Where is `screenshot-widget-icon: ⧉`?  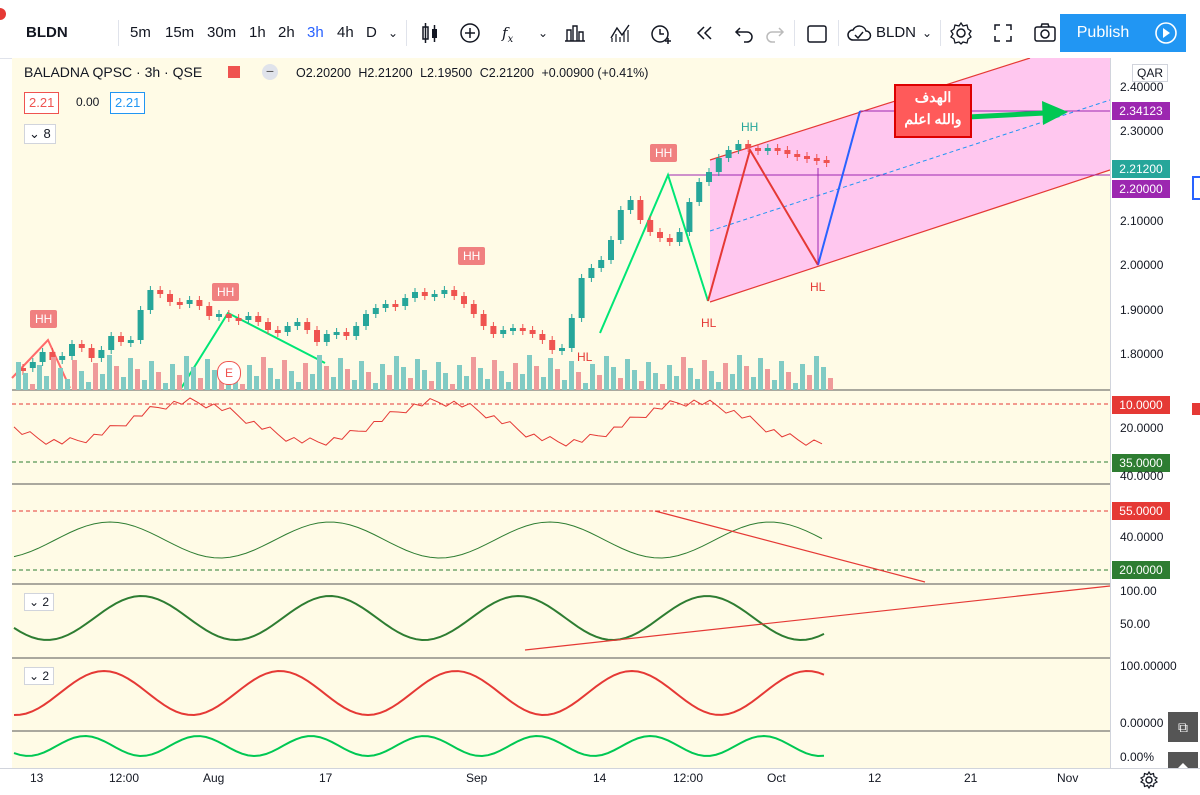
screenshot-widget-icon: ⧉ is located at coordinates (1183, 727).